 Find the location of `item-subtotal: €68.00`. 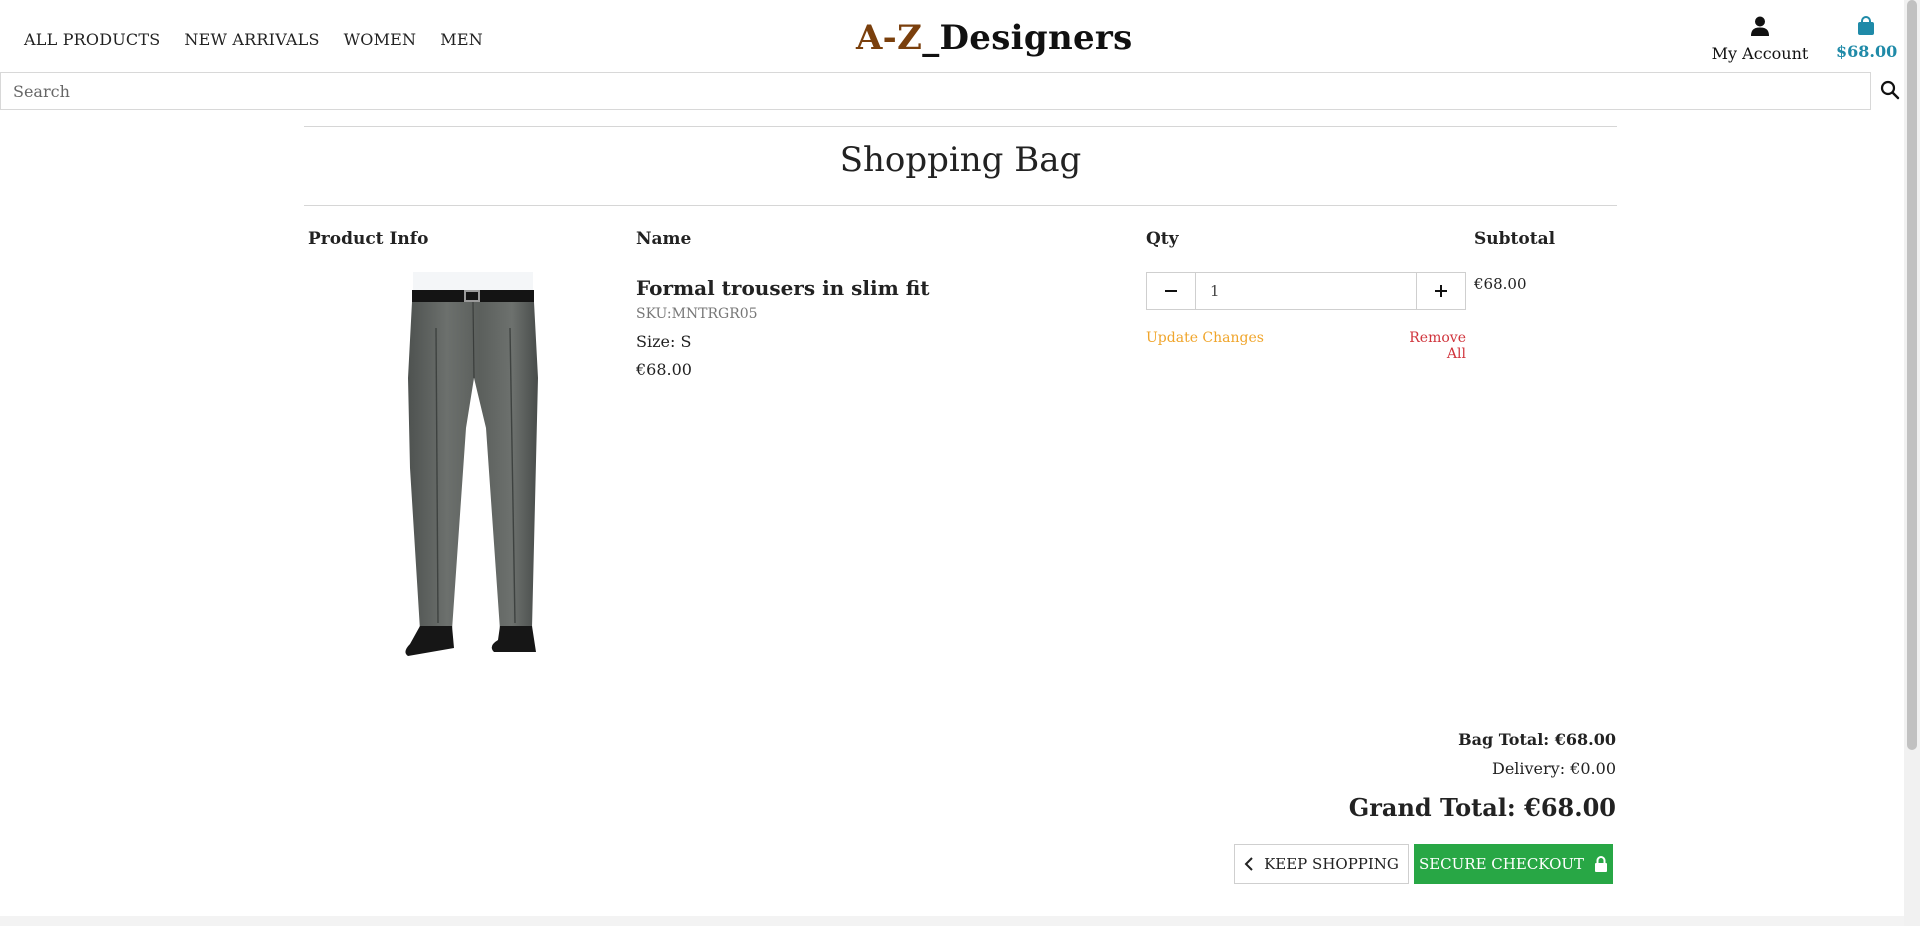

item-subtotal: €68.00 is located at coordinates (1500, 284).